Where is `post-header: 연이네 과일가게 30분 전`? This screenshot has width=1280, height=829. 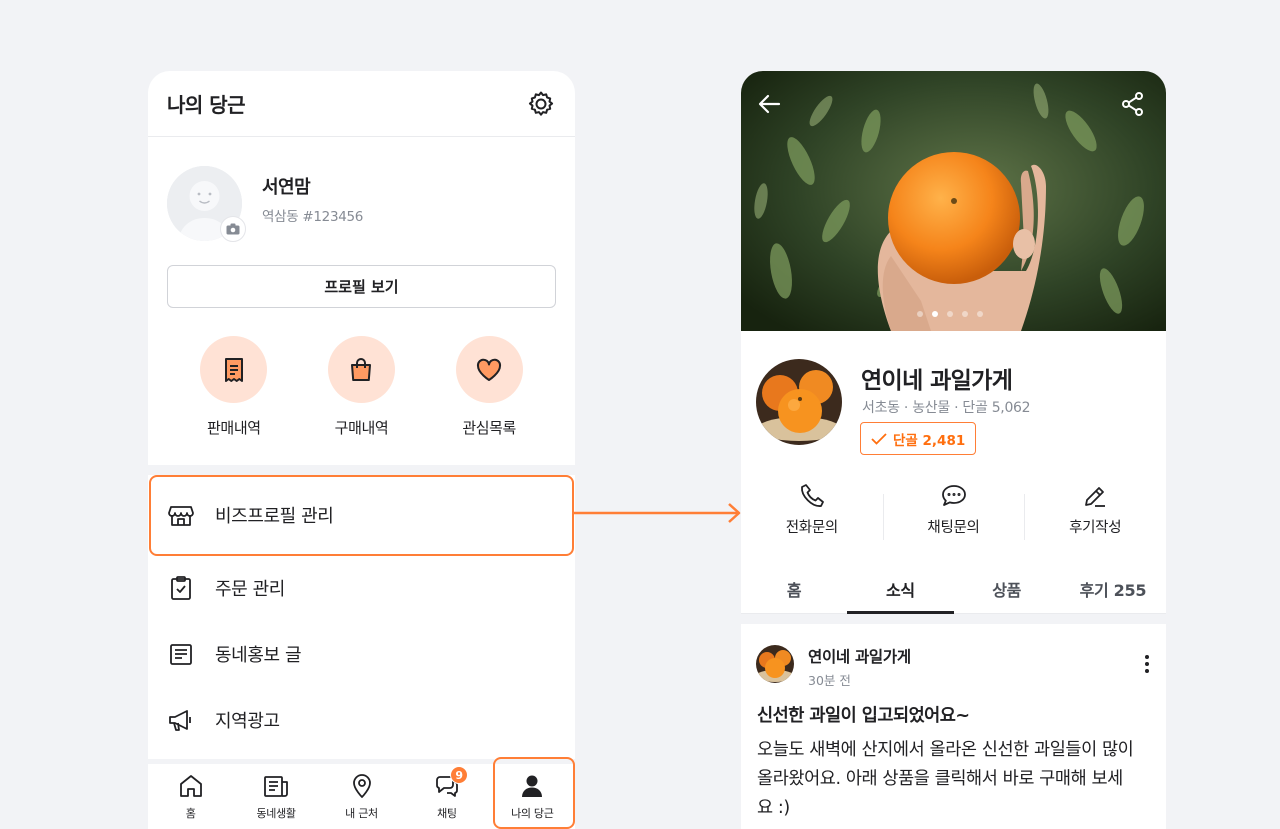 post-header: 연이네 과일가게 30분 전 is located at coordinates (953, 660).